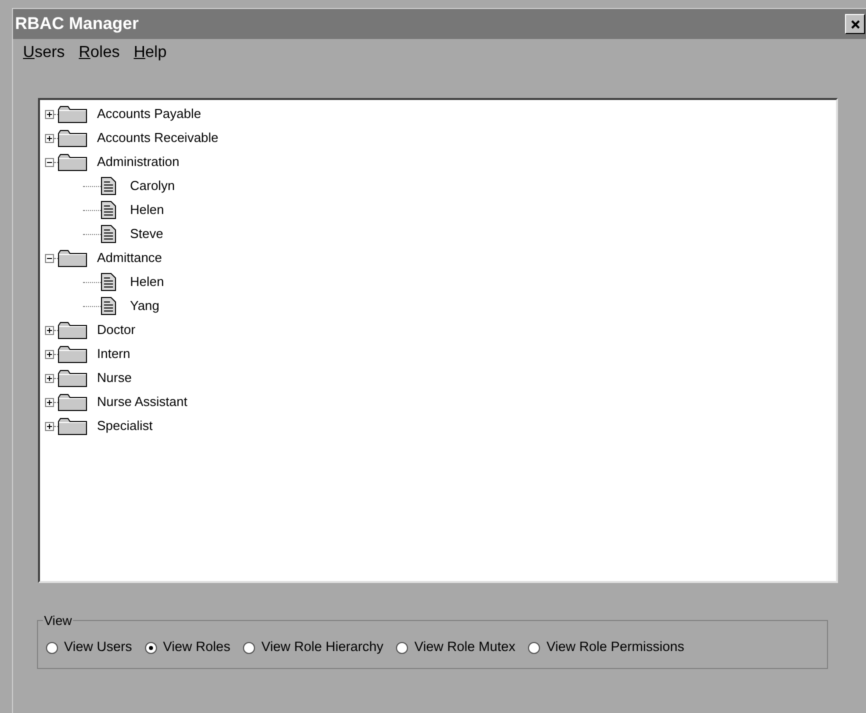 This screenshot has height=713, width=866. I want to click on tree-item: Accounts Payable, so click(149, 114).